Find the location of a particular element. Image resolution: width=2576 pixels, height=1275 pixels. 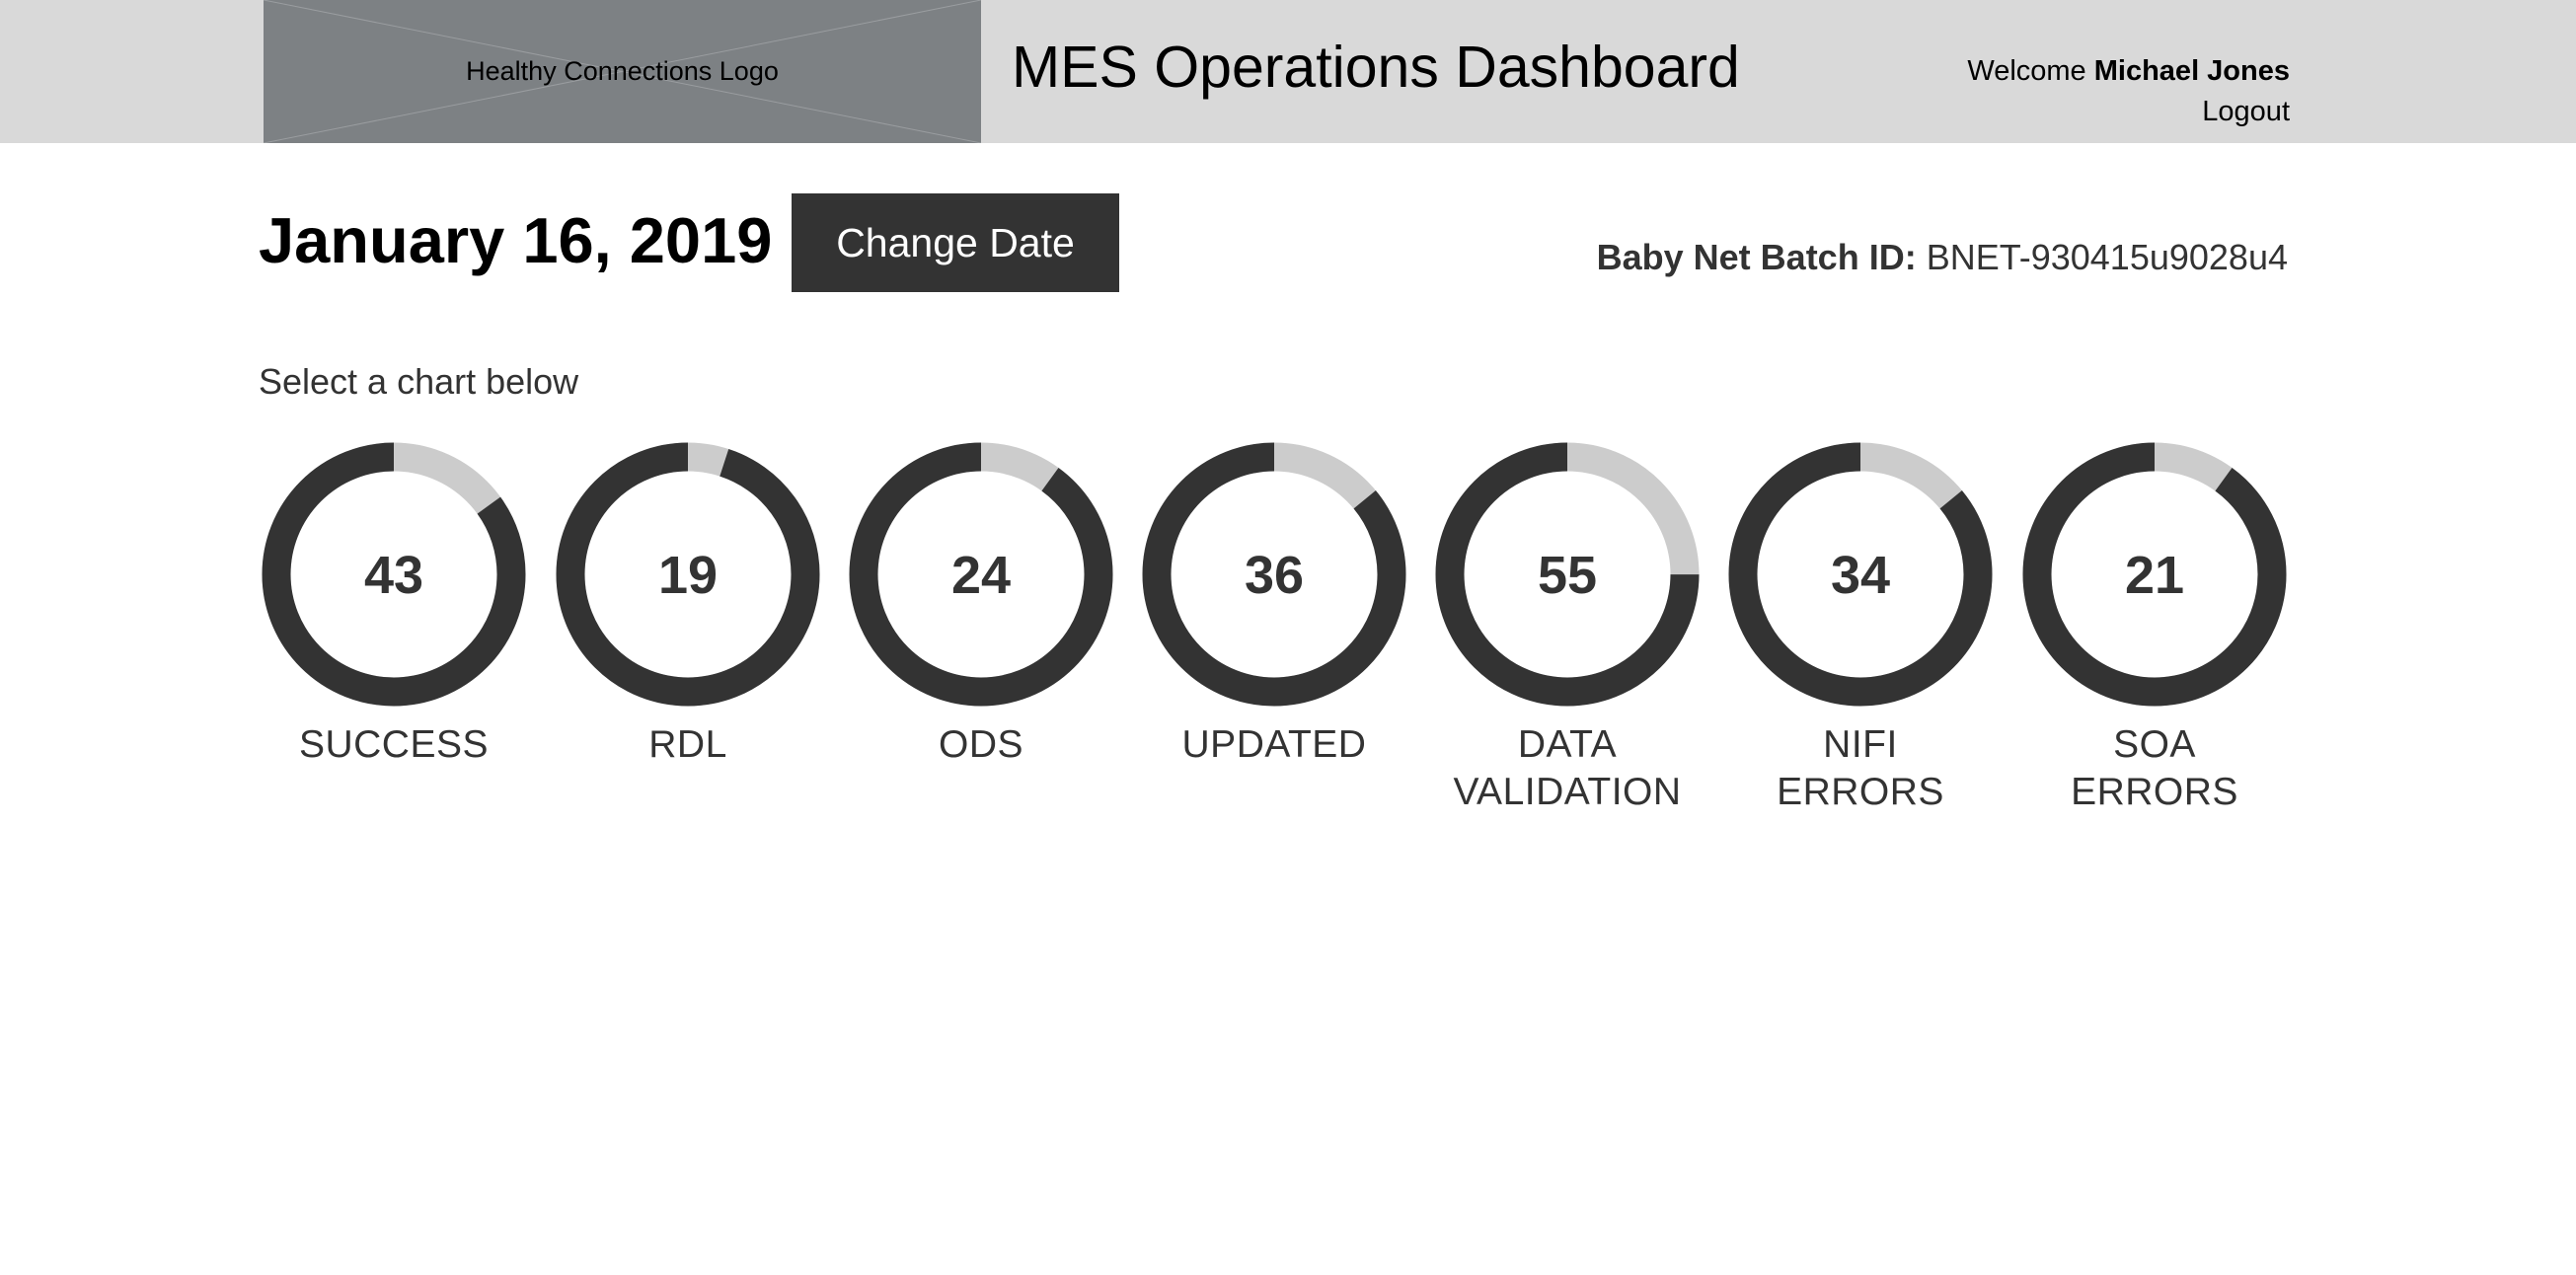

donut-label-line: DATA is located at coordinates (1567, 744).